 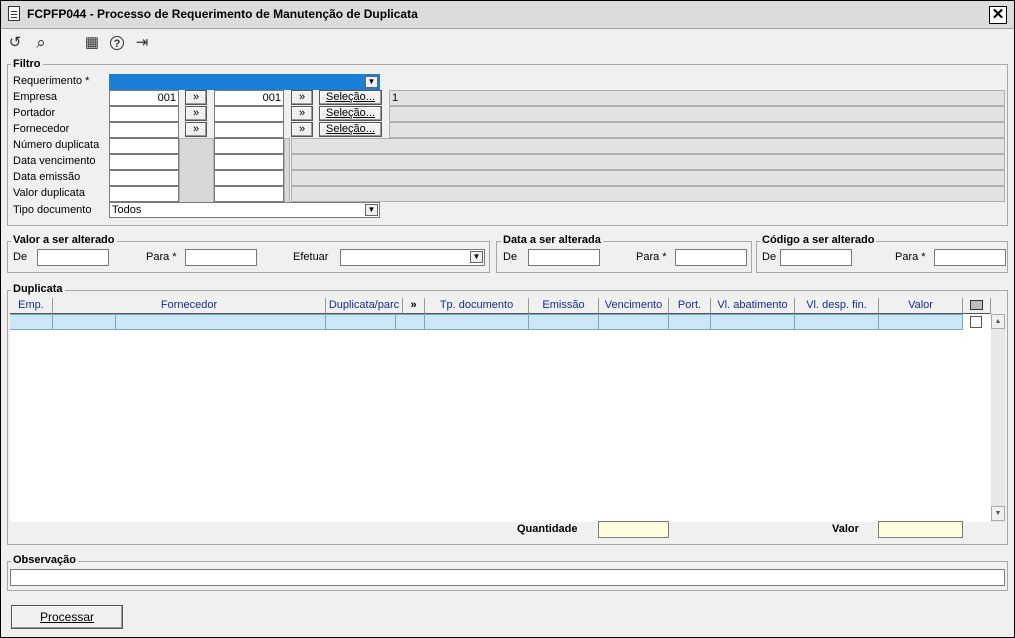 I want to click on col-select-all, so click(x=977, y=306).